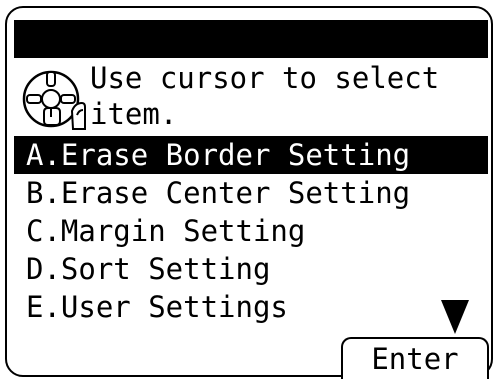 The height and width of the screenshot is (379, 498). I want to click on menu-item-sort: D.Sort Setting, so click(251, 269).